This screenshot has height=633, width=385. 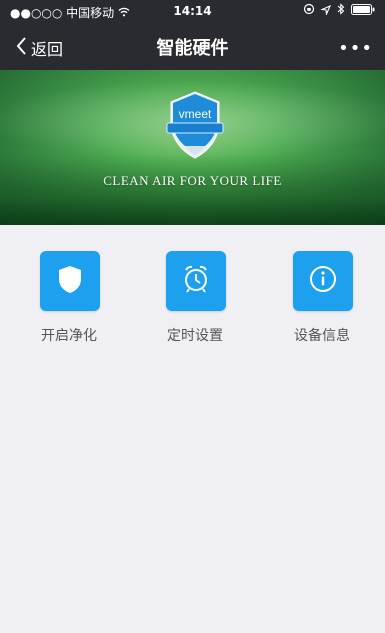 I want to click on start-purification-tile: 开启净化, so click(x=69, y=306).